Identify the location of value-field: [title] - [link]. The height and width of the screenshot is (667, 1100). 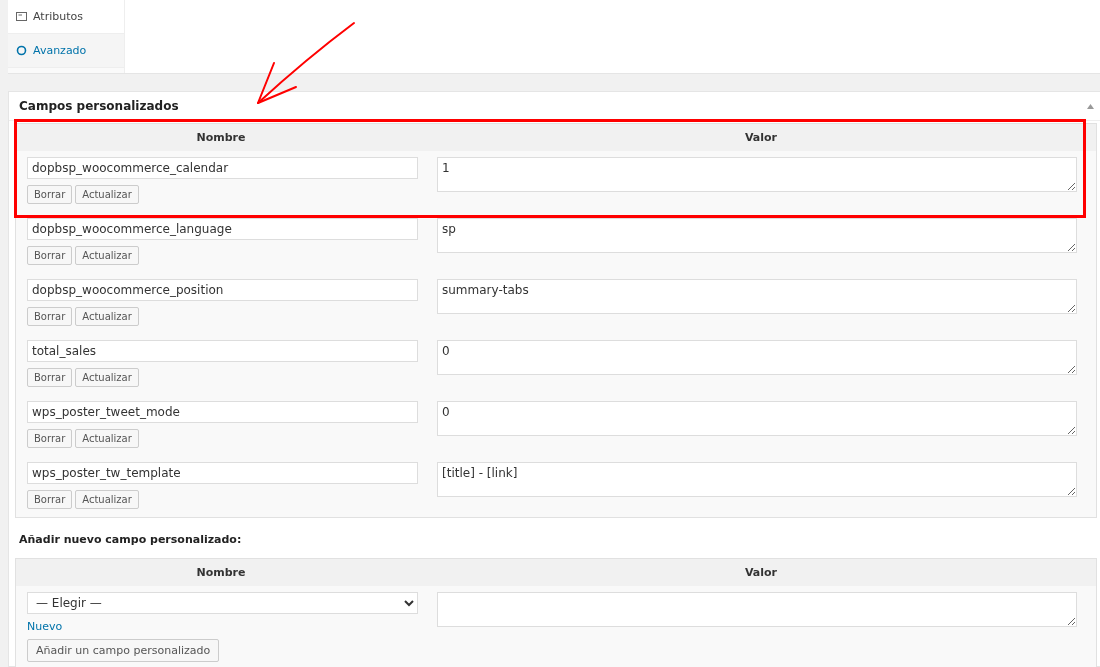
(757, 479).